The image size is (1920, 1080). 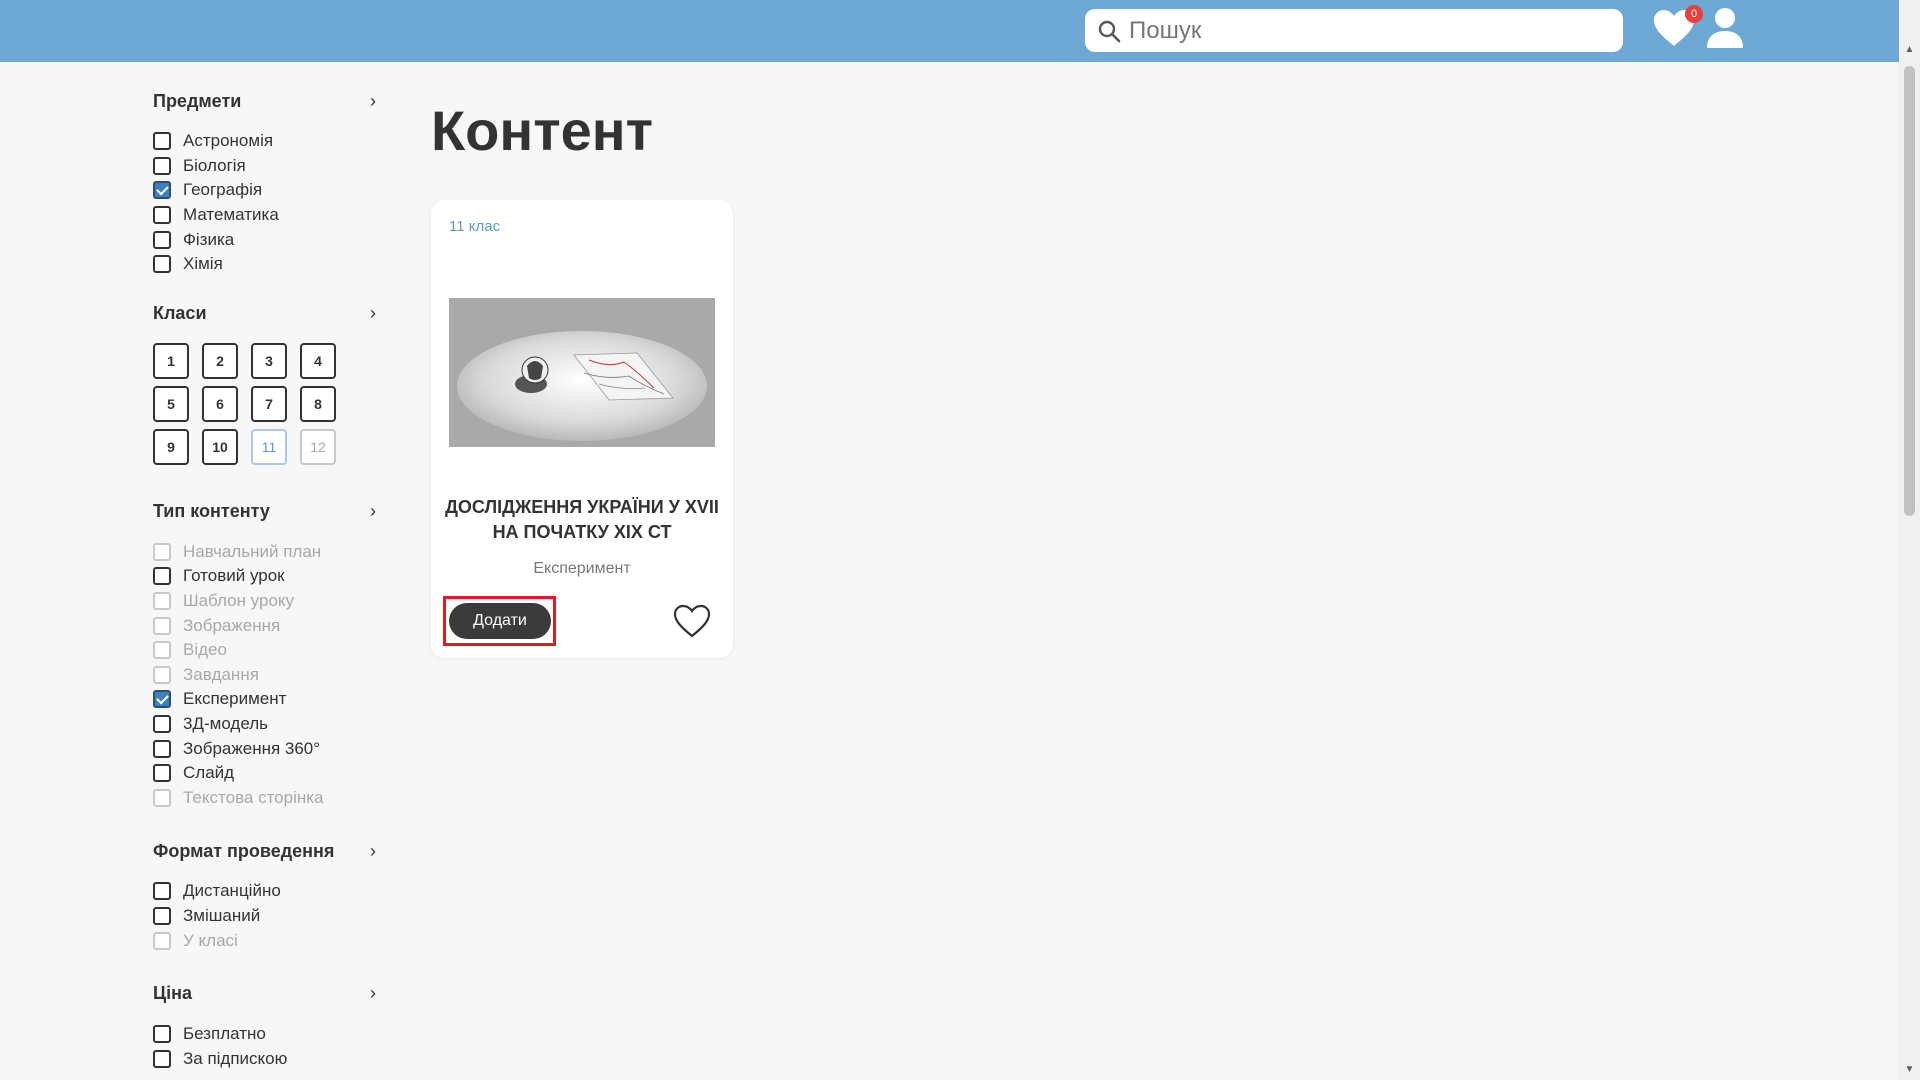 What do you see at coordinates (239, 601) in the screenshot?
I see `filter-option-label: Шаблон уроку` at bounding box center [239, 601].